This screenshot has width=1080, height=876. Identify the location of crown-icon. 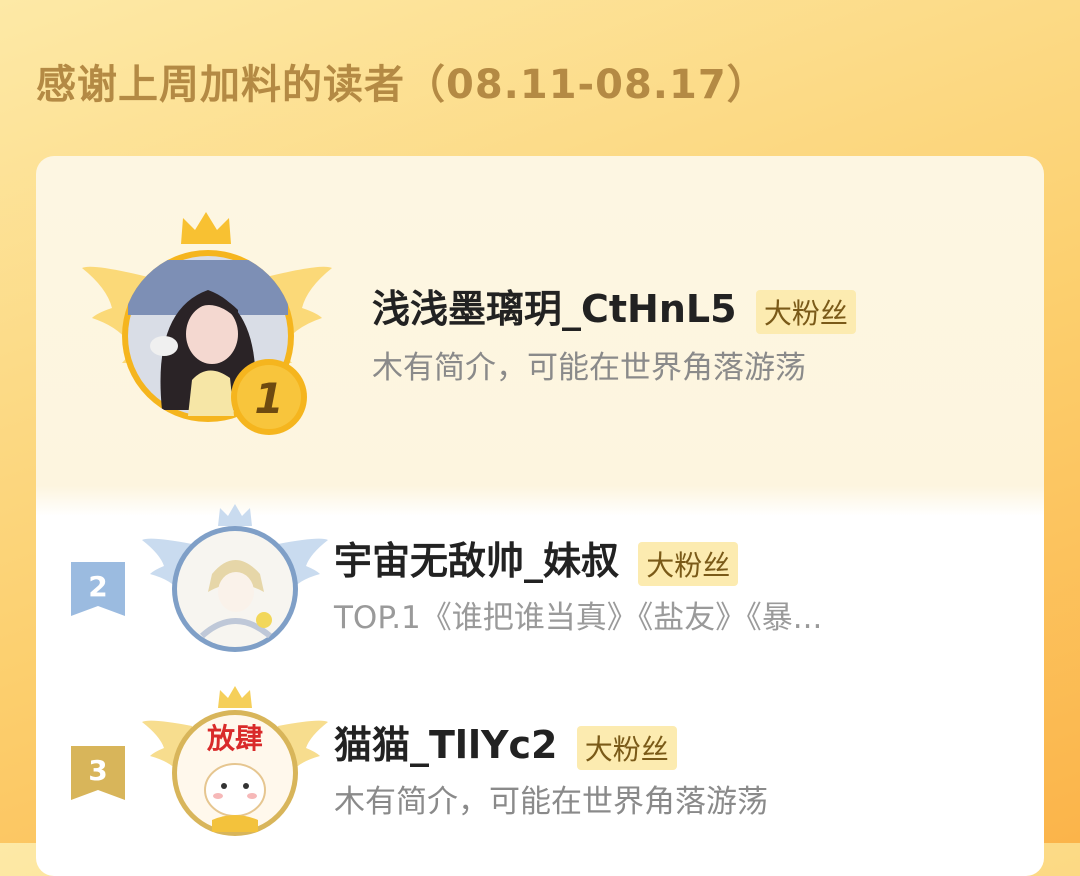
(206, 228).